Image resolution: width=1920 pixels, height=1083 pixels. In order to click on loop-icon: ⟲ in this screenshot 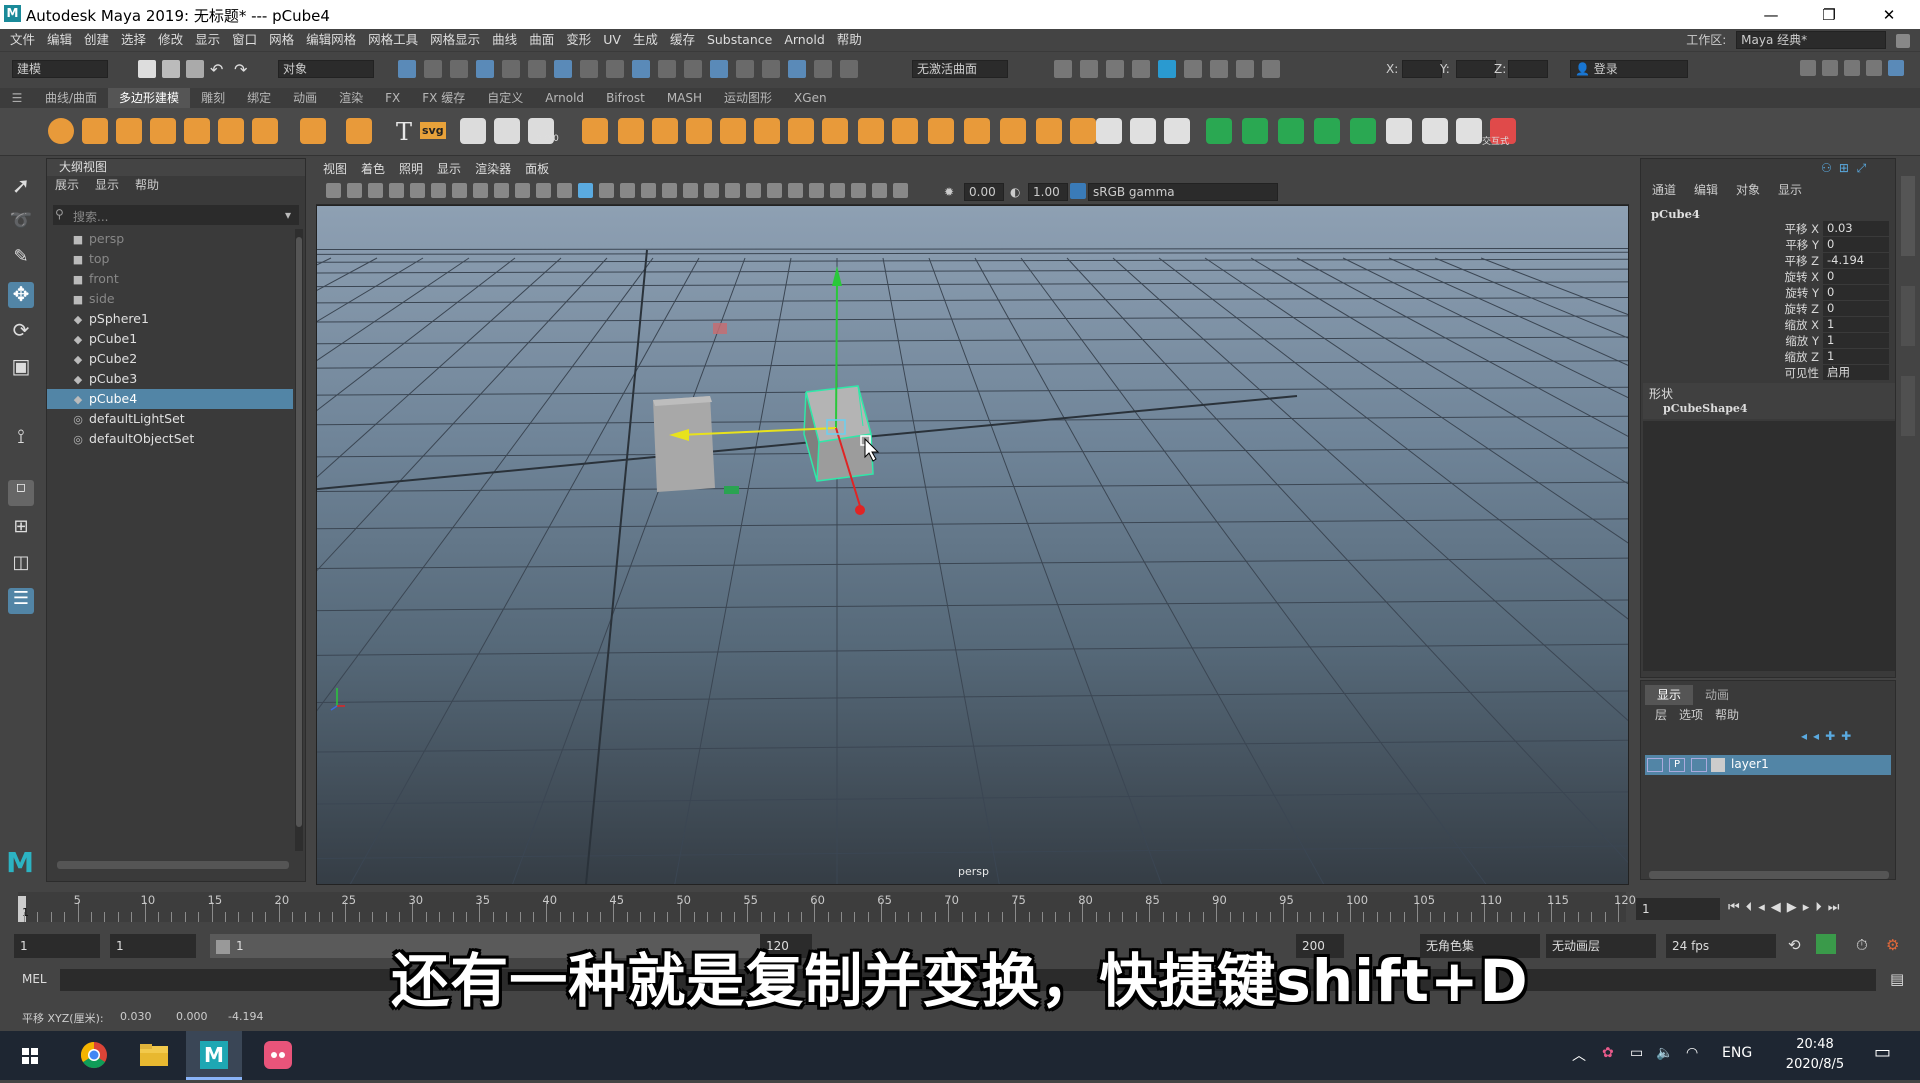, I will do `click(1794, 945)`.